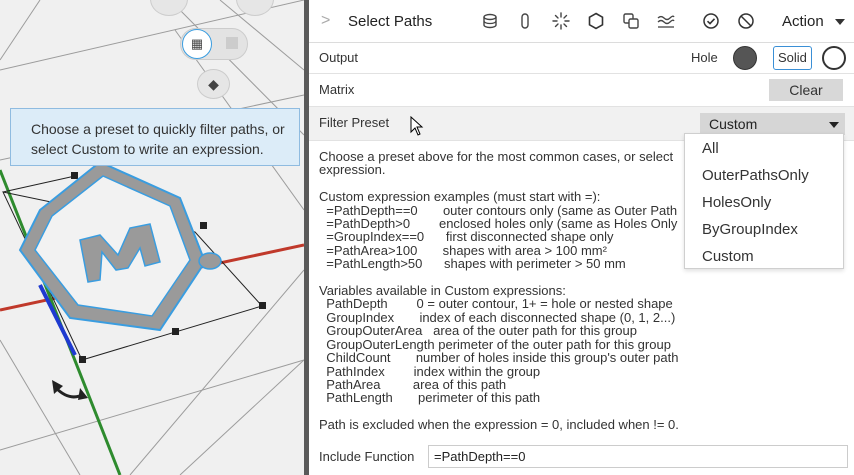 The image size is (854, 475). Describe the element at coordinates (581, 90) in the screenshot. I see `matrix-row: Matrix Clear` at that location.